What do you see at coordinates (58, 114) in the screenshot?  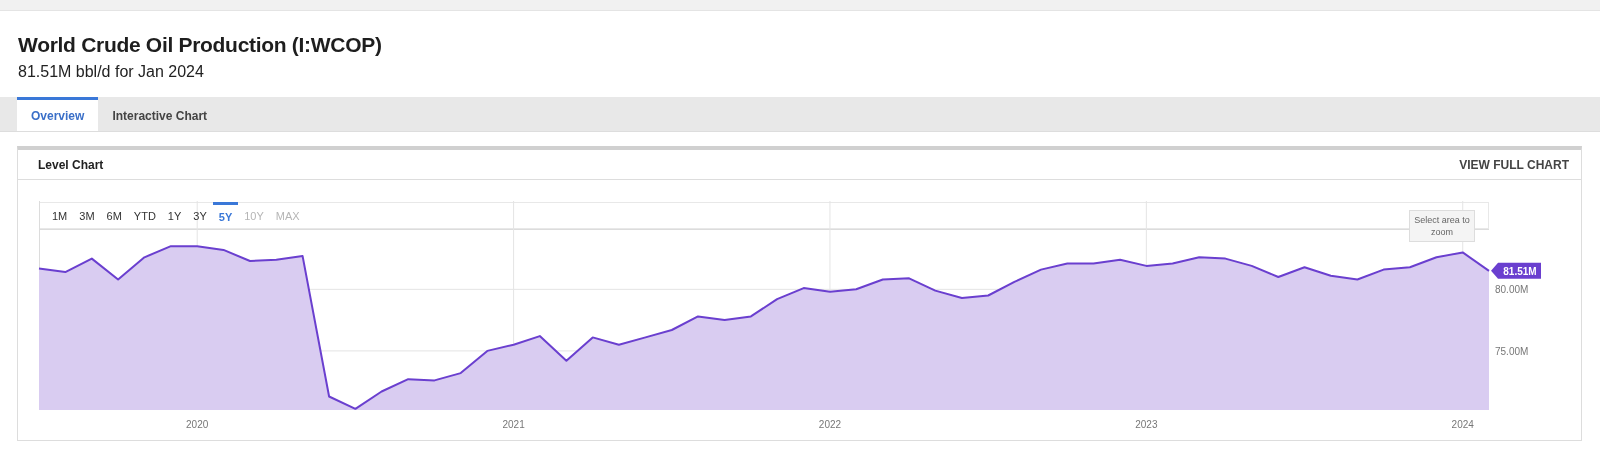 I see `tab: Overview` at bounding box center [58, 114].